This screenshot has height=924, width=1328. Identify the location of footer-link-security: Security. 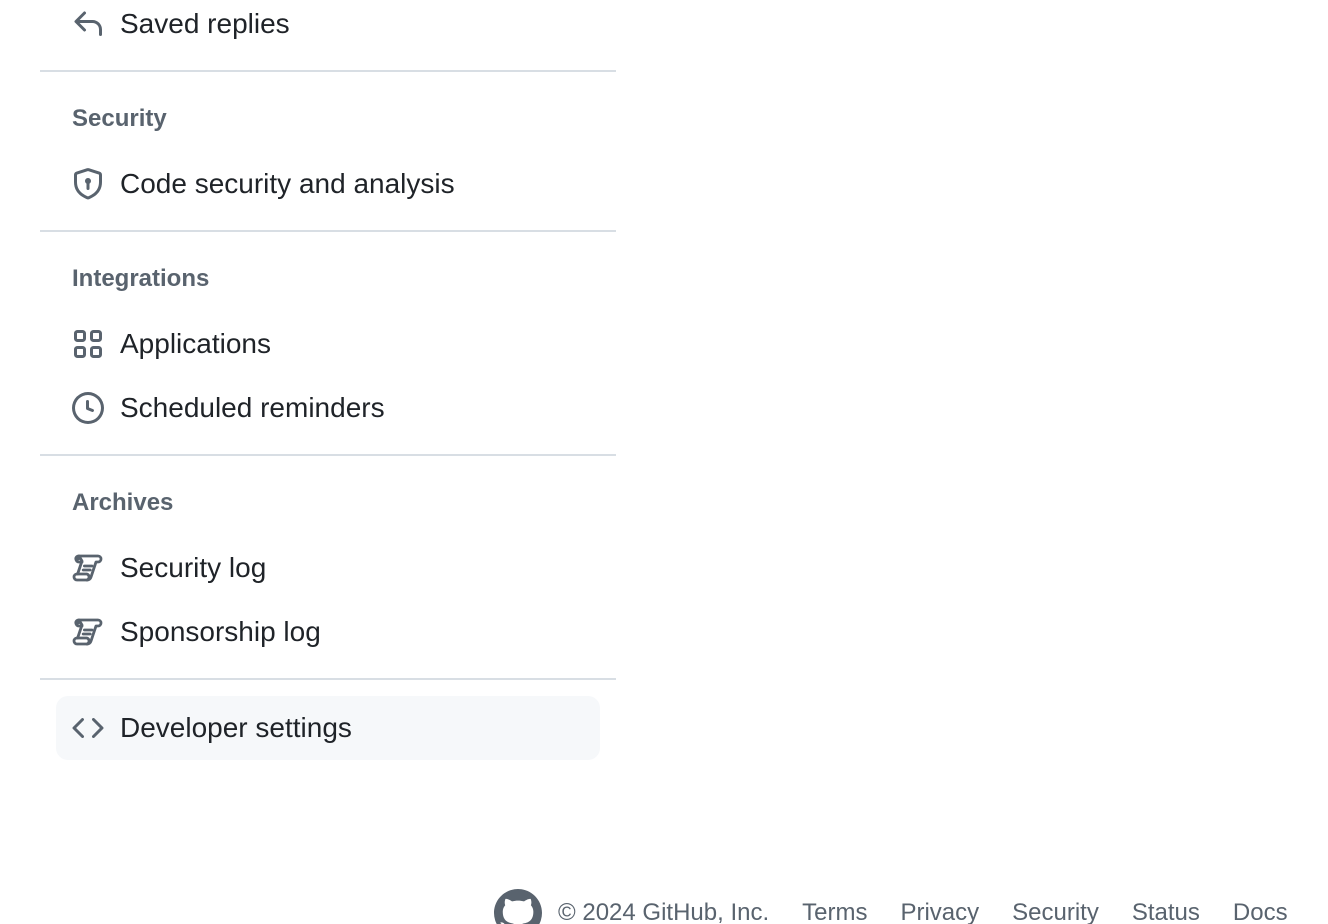
(1055, 911).